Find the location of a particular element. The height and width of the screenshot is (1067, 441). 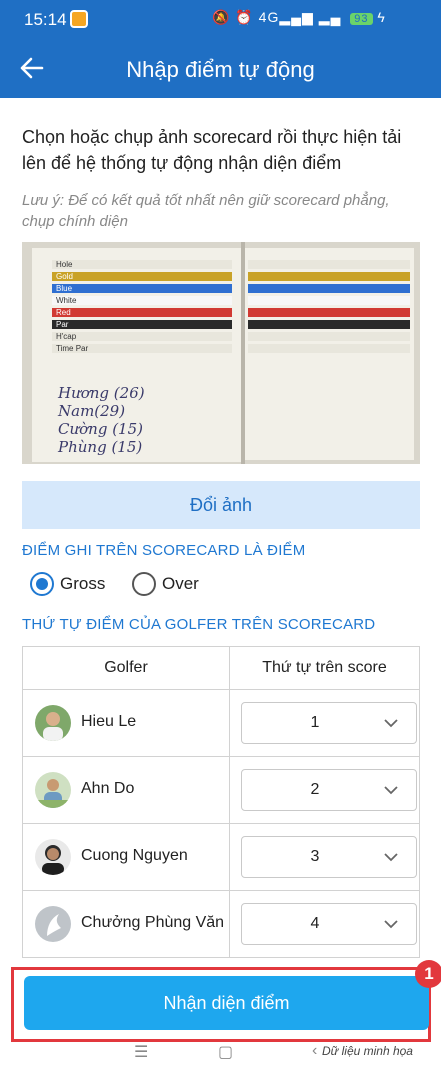

recognize-score-button: Nhận diện điểm is located at coordinates (226, 1003).